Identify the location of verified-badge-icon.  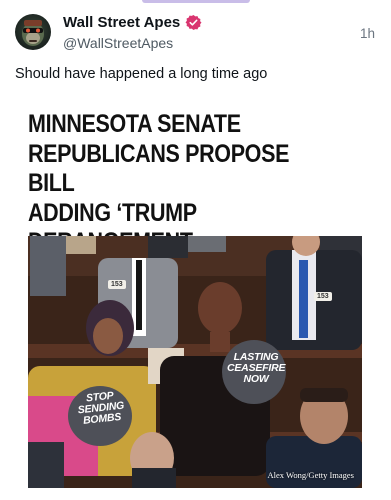
(193, 22).